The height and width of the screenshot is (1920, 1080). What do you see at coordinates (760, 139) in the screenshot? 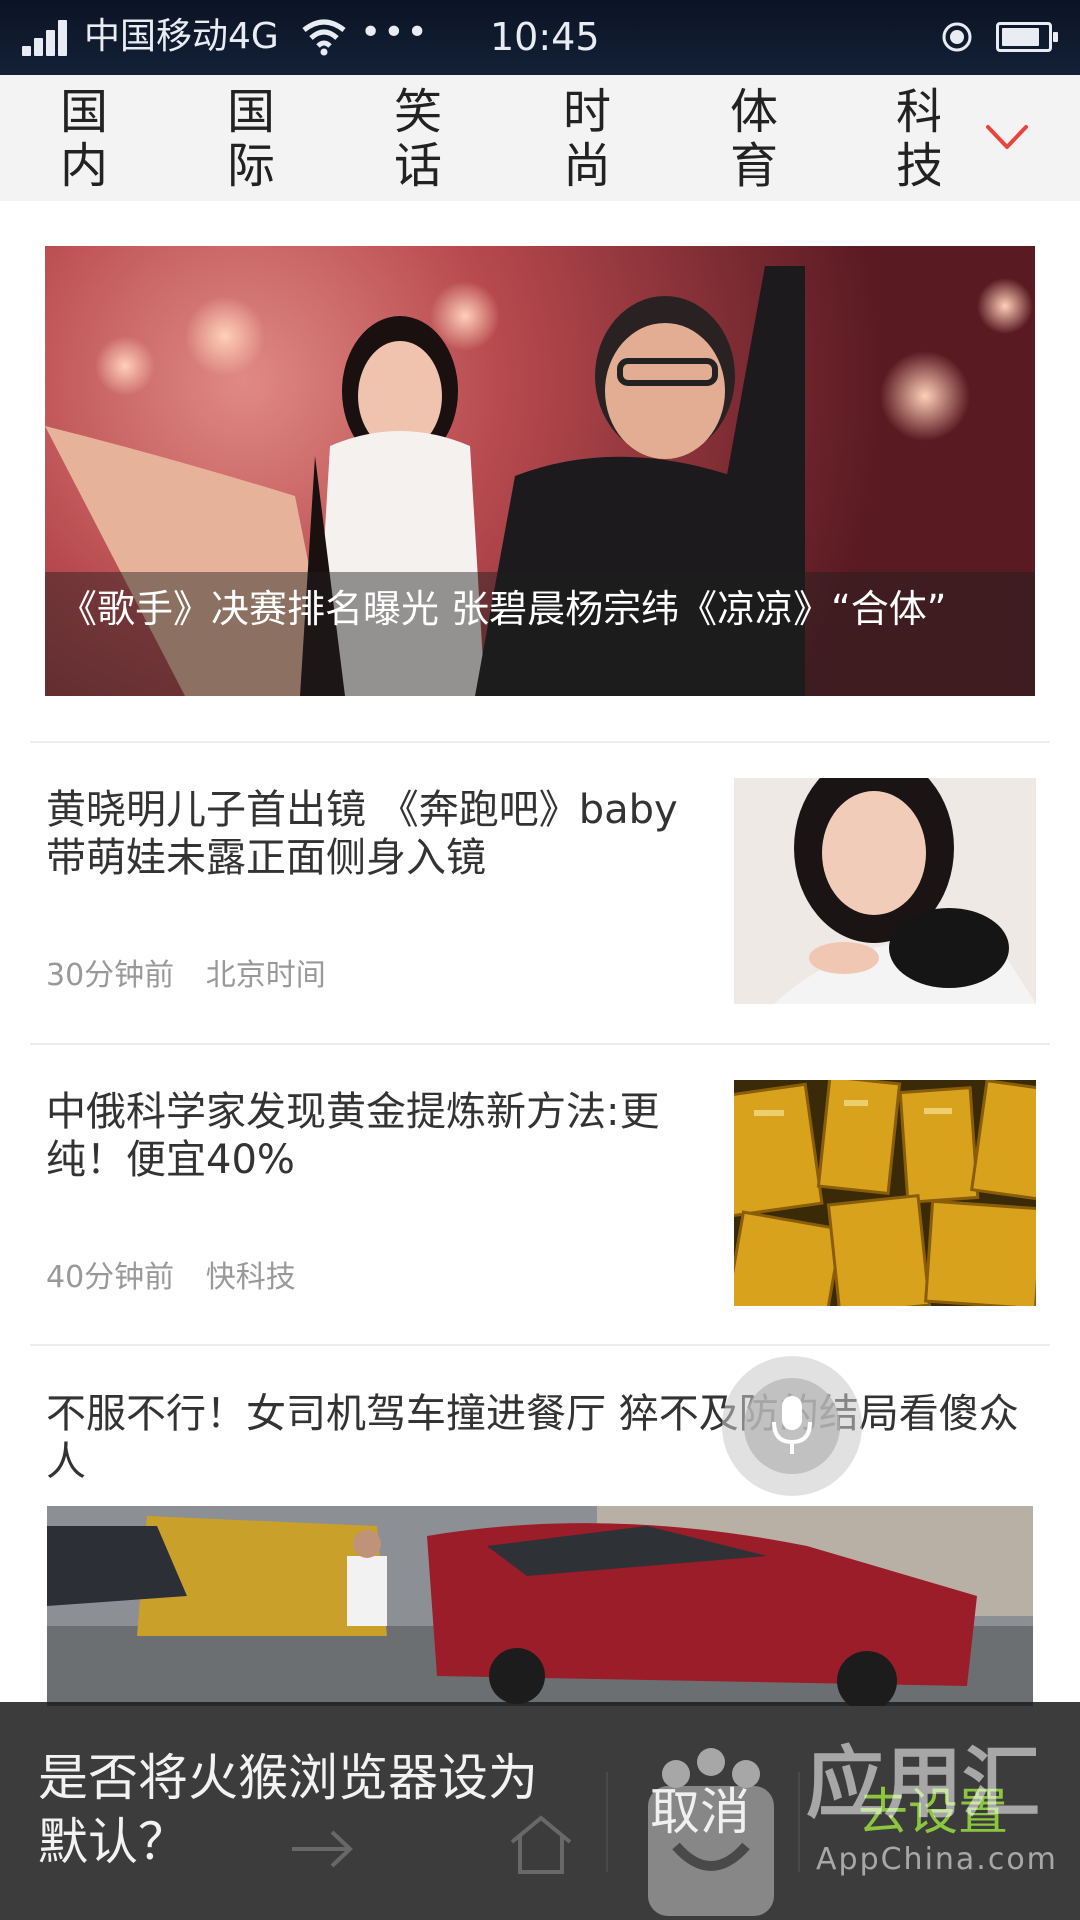
I see `tab-sports: 体育` at bounding box center [760, 139].